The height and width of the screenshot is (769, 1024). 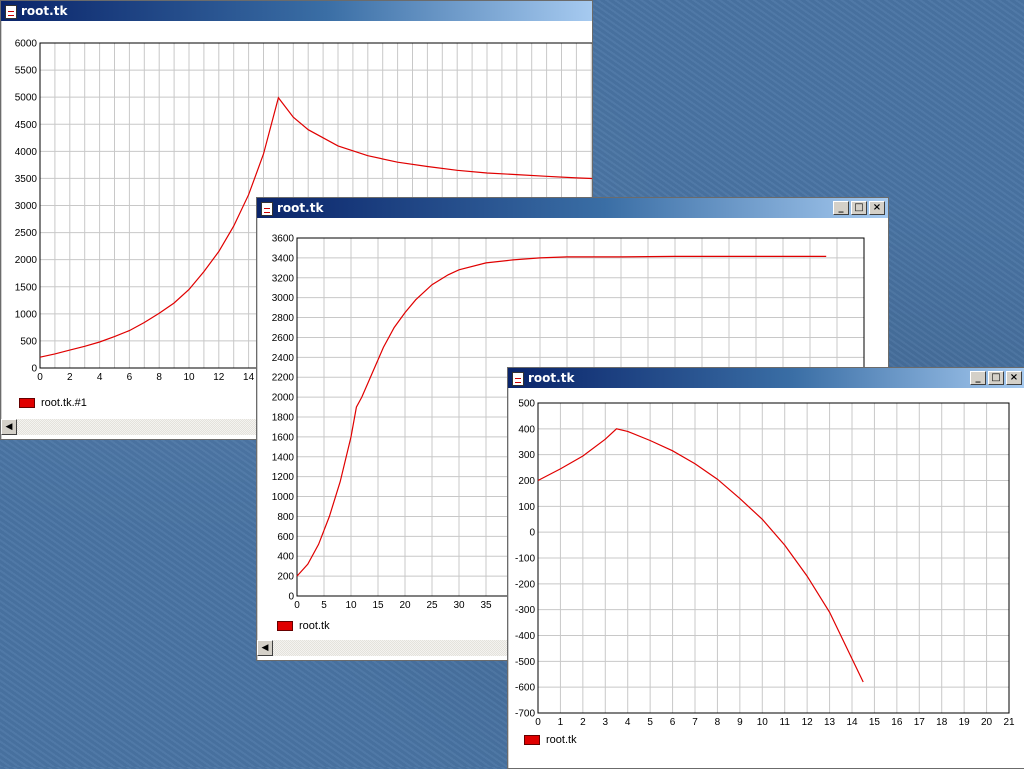 I want to click on y-tick-label: 3000, so click(x=283, y=298).